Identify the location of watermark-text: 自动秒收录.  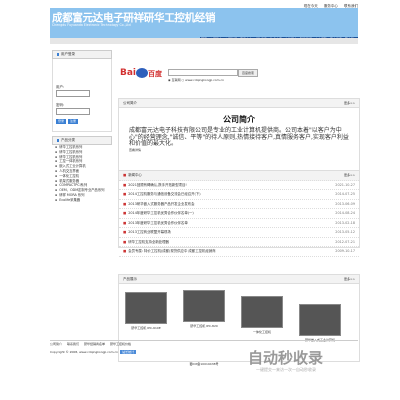
(286, 358).